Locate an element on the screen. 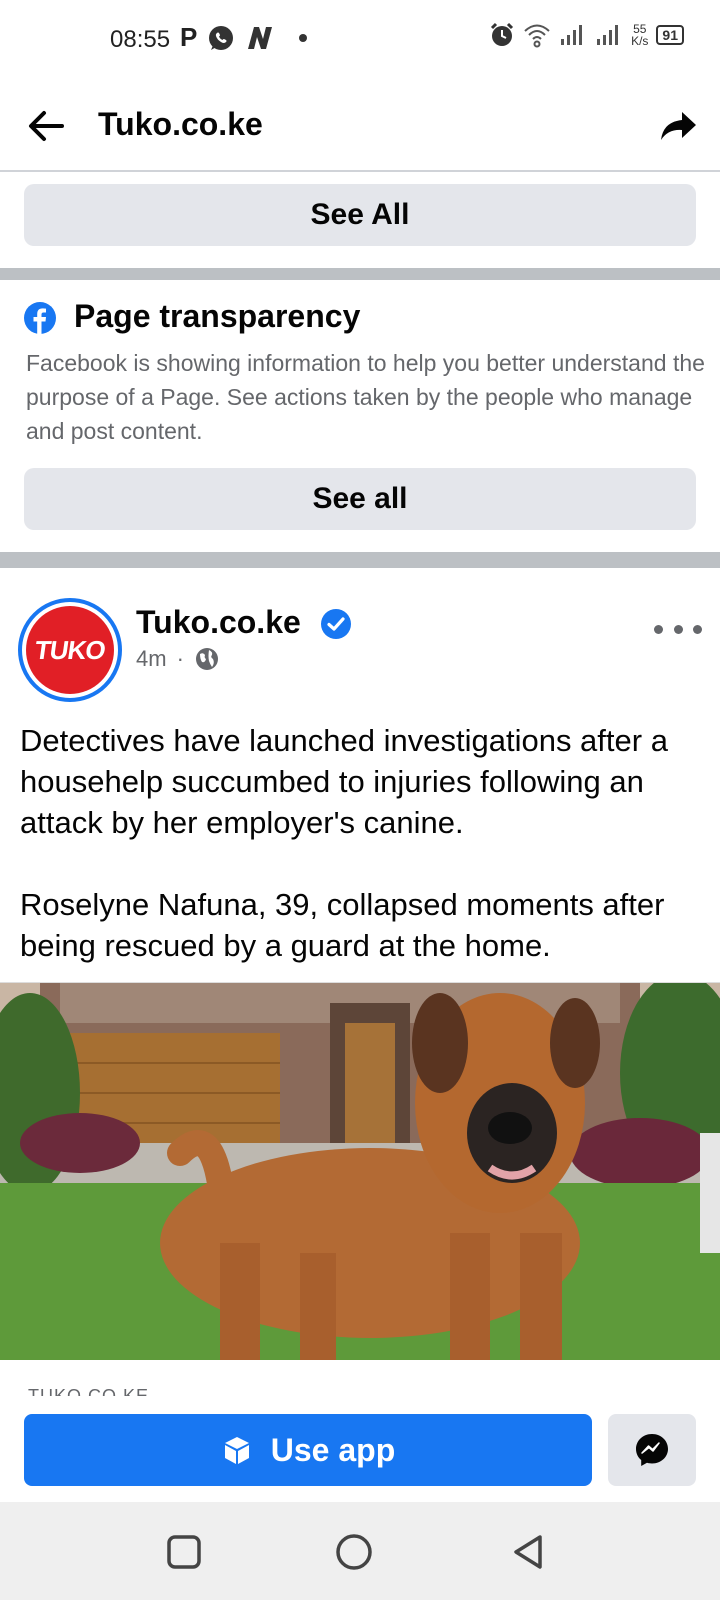 Image resolution: width=720 pixels, height=1600 pixels. avatar: TUKO is located at coordinates (70, 650).